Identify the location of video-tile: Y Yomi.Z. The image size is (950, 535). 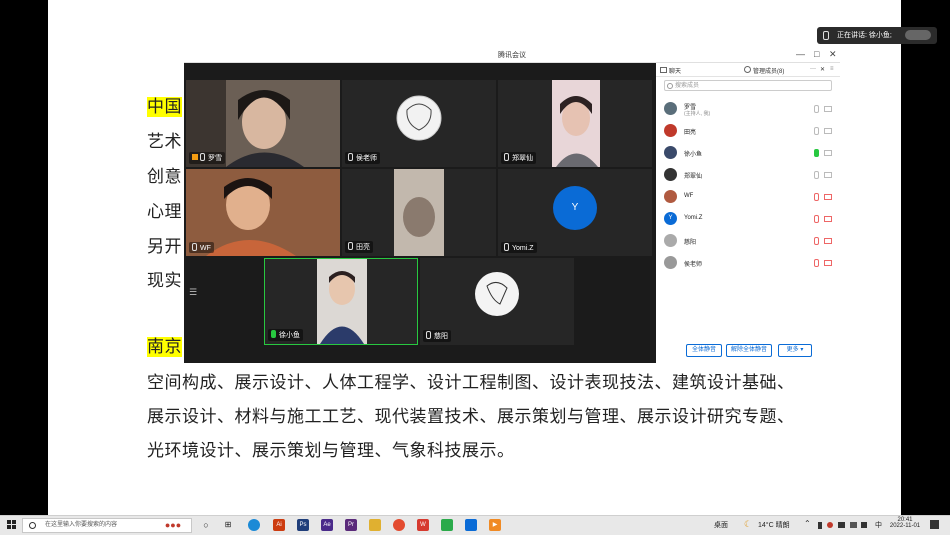
(575, 212).